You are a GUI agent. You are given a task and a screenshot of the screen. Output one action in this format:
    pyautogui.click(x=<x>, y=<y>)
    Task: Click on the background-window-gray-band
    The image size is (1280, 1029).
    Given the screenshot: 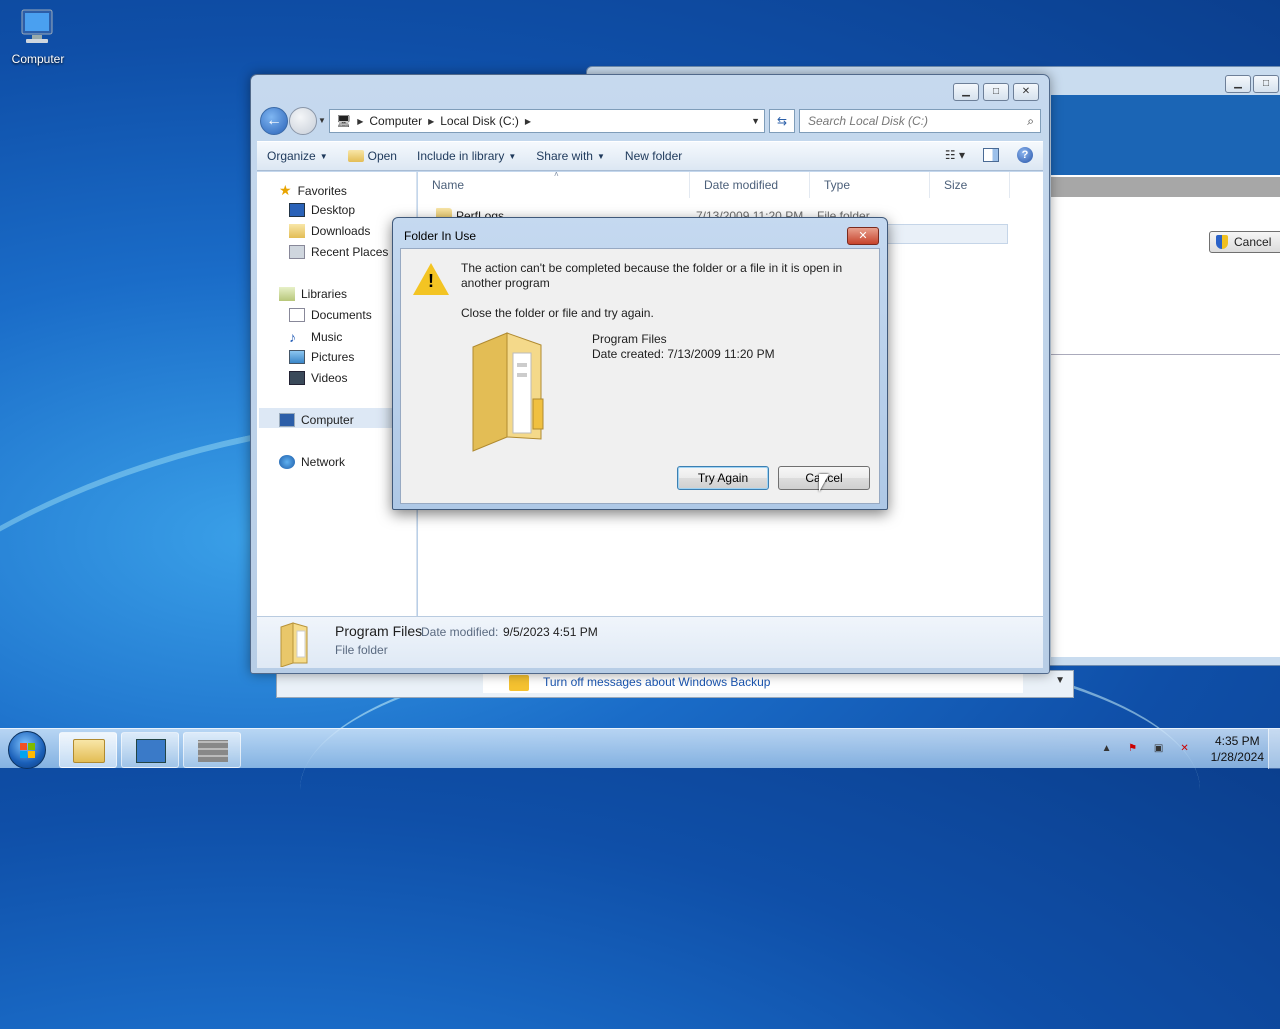 What is the action you would take?
    pyautogui.click(x=1165, y=187)
    